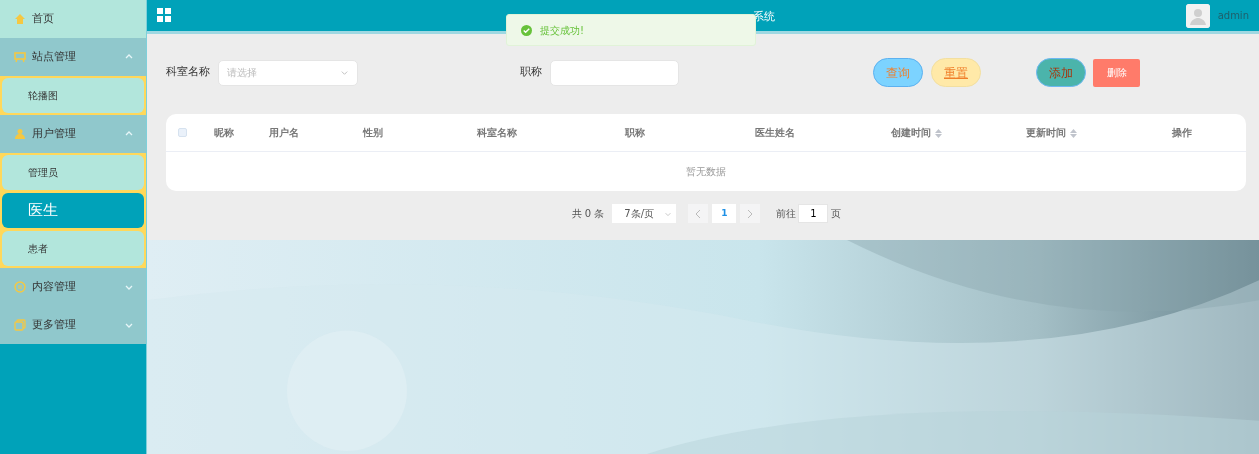  Describe the element at coordinates (497, 133) in the screenshot. I see `column-header: 科室名称` at that location.